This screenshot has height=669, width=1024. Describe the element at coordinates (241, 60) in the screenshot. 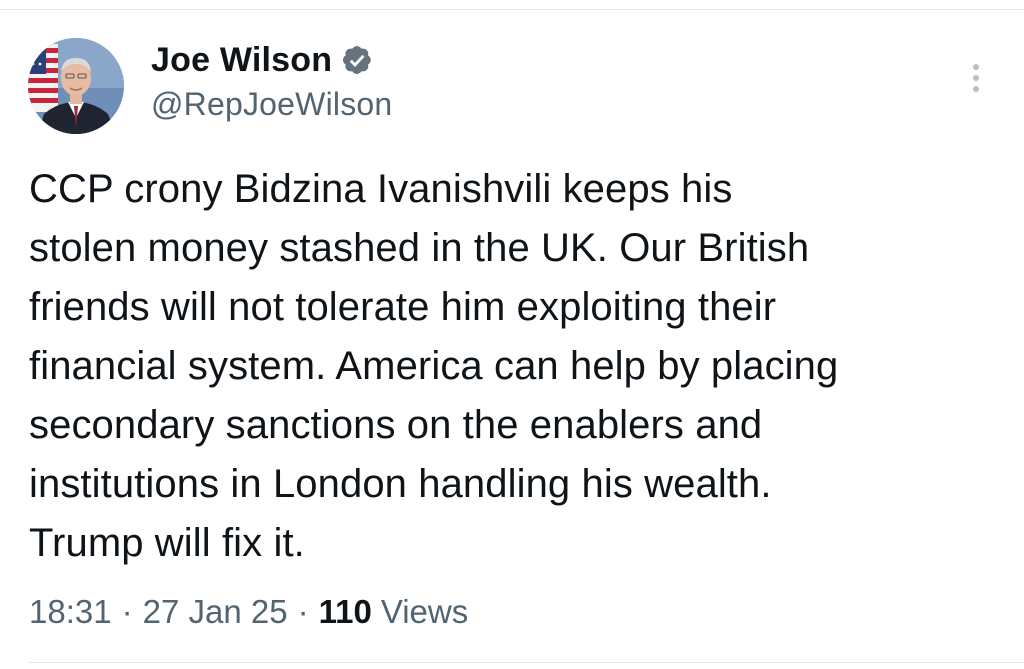

I see `display-name: Joe Wilson` at that location.